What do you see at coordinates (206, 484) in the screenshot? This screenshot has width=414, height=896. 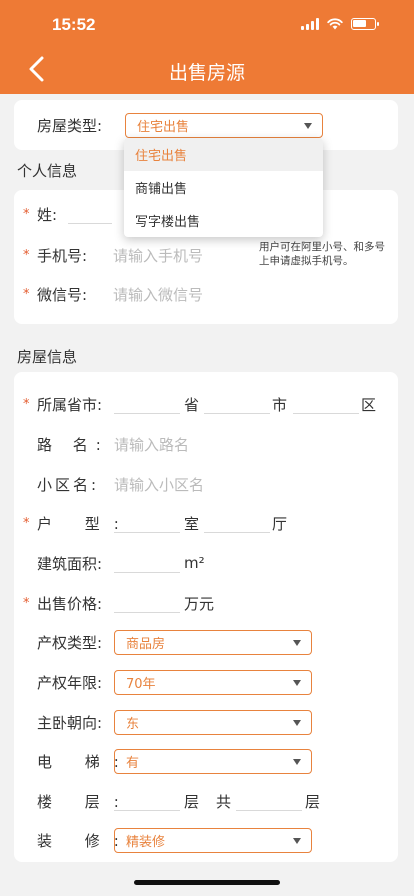 I see `community-row: 小区名: 请输入小区名` at bounding box center [206, 484].